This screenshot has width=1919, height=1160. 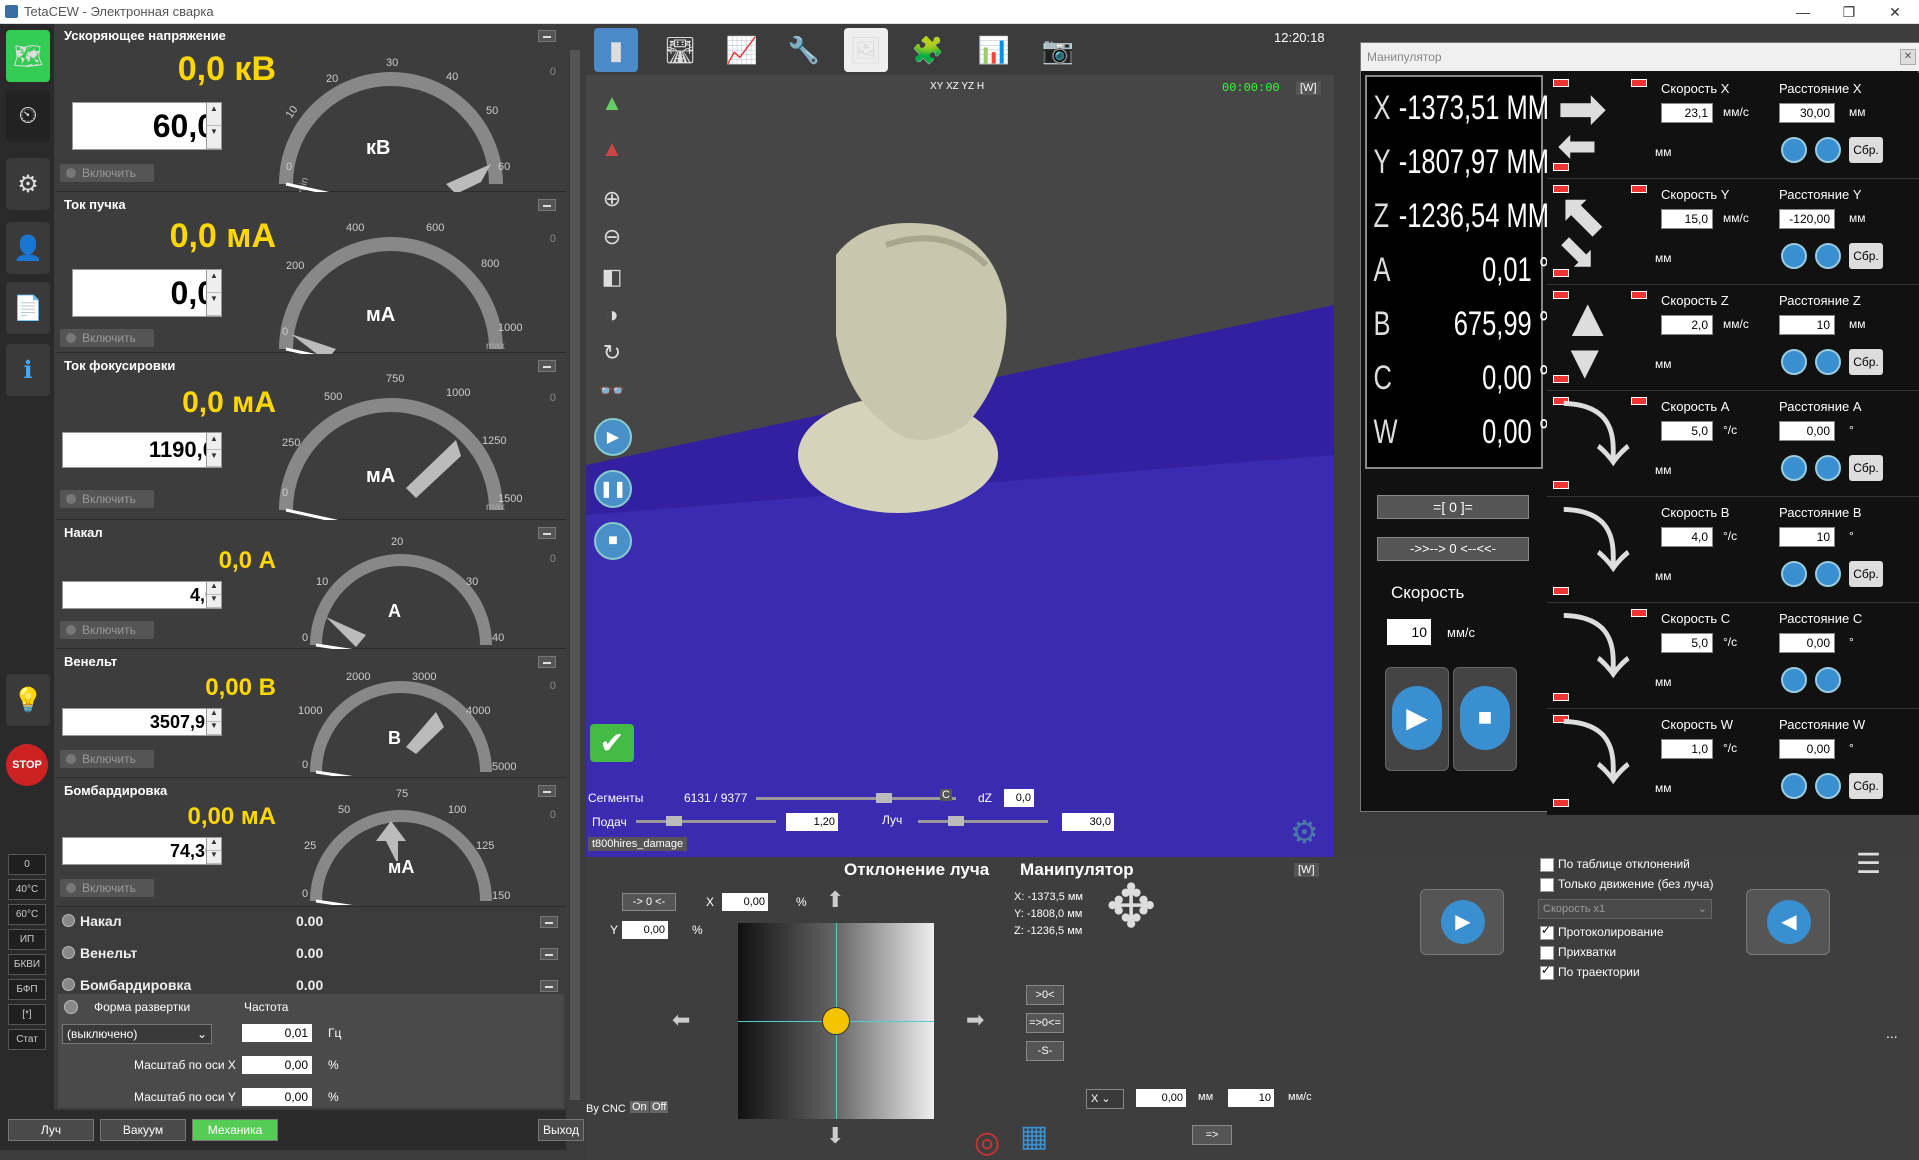 I want to click on speed-z-input: 2,0, so click(x=1687, y=325).